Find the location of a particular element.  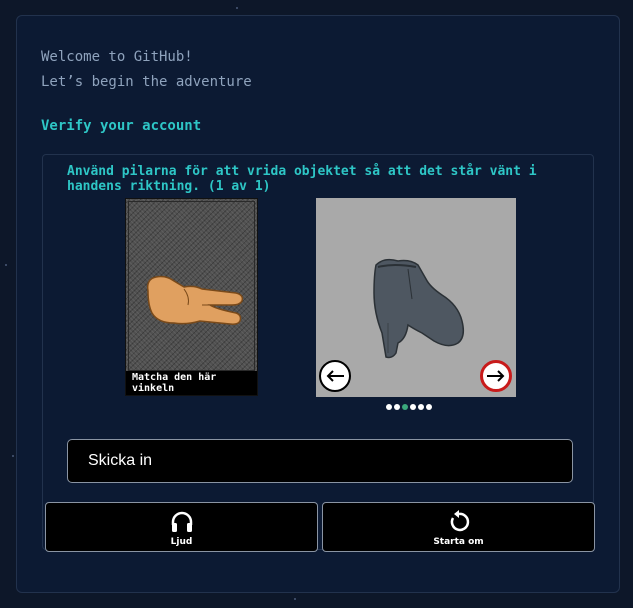

restart-label: Starta om is located at coordinates (458, 542).